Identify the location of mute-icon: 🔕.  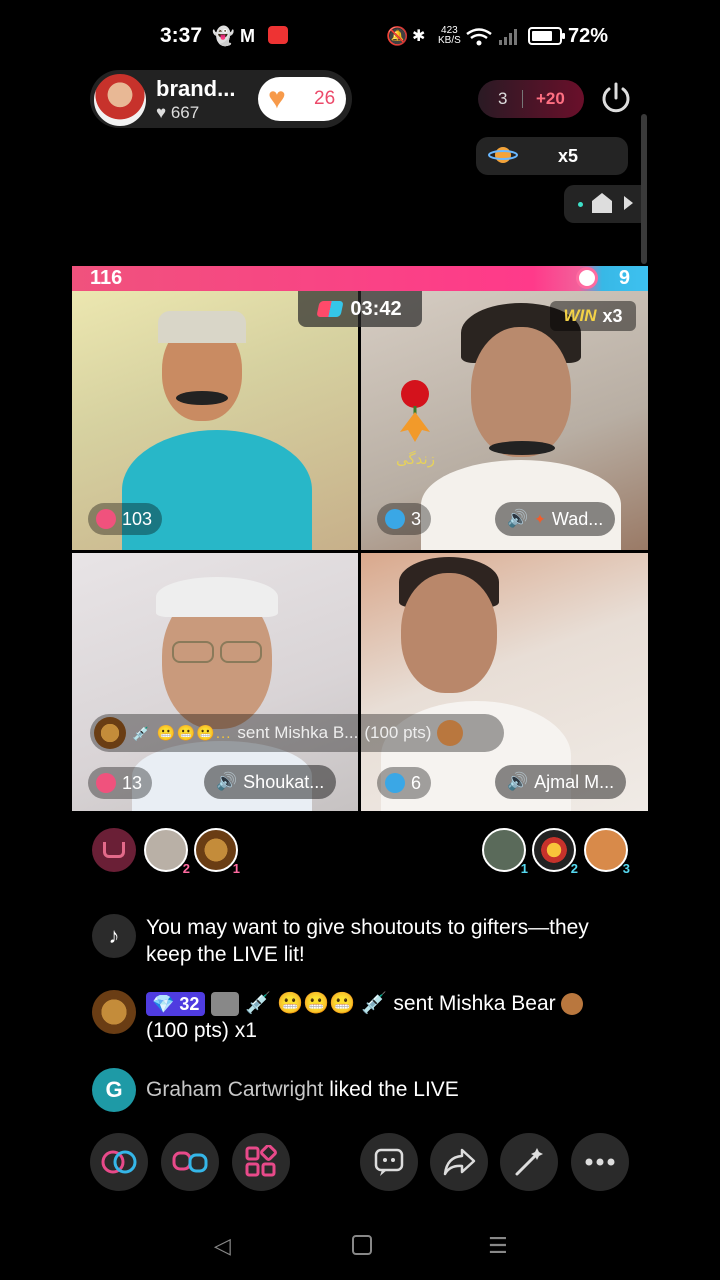
(397, 36).